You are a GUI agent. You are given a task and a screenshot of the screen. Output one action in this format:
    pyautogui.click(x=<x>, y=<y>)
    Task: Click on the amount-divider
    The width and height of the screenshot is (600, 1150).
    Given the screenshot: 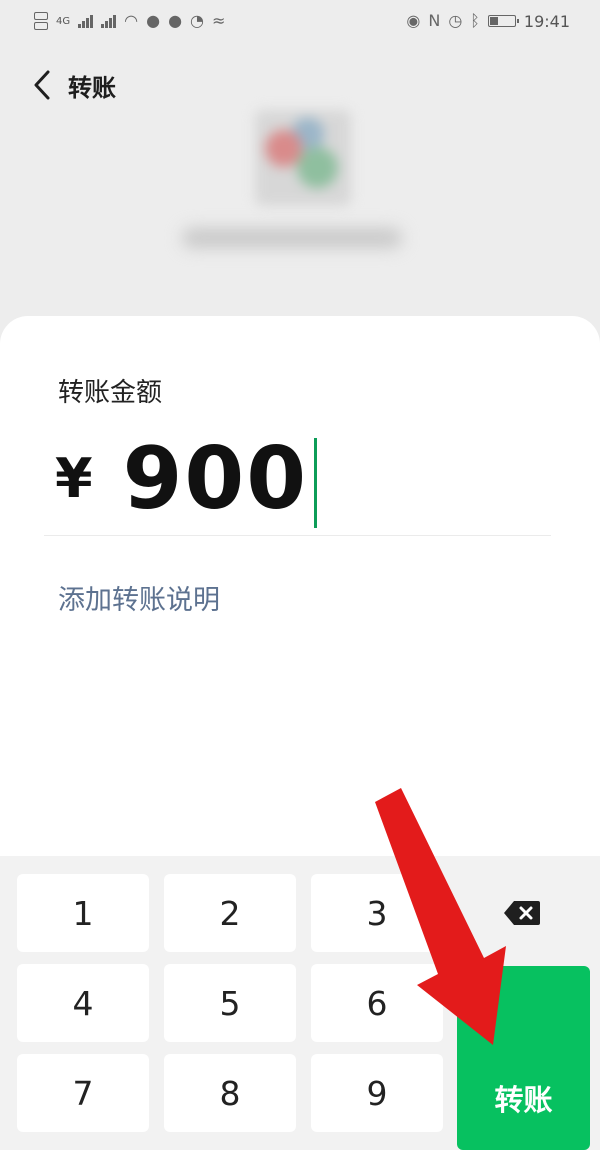 What is the action you would take?
    pyautogui.click(x=297, y=535)
    